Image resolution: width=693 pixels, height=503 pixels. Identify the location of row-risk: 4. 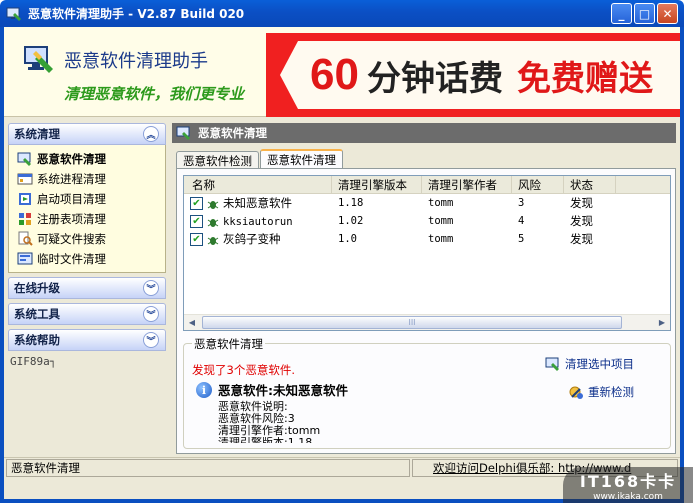
(521, 221).